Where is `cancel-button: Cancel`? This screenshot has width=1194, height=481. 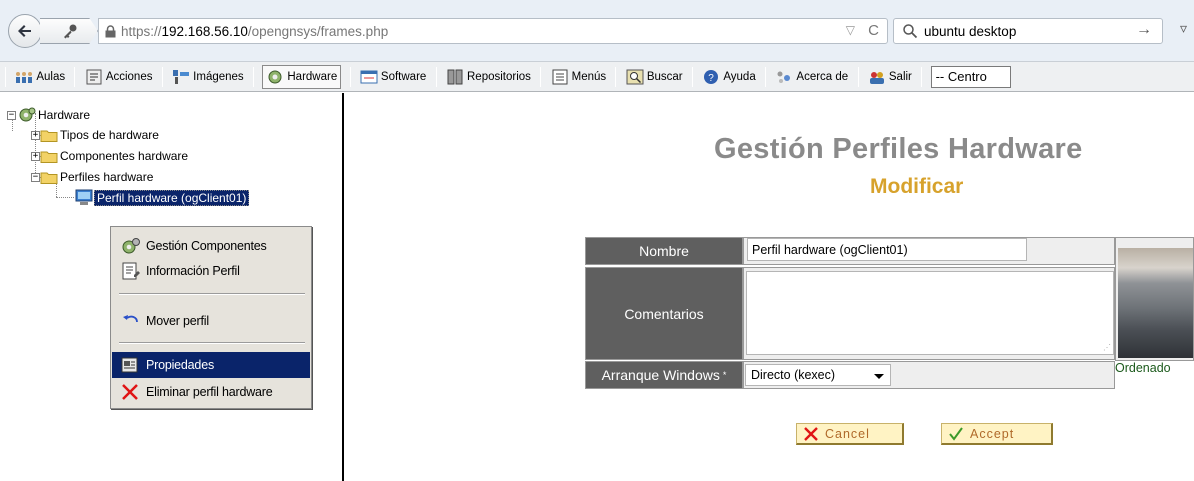 cancel-button: Cancel is located at coordinates (850, 434).